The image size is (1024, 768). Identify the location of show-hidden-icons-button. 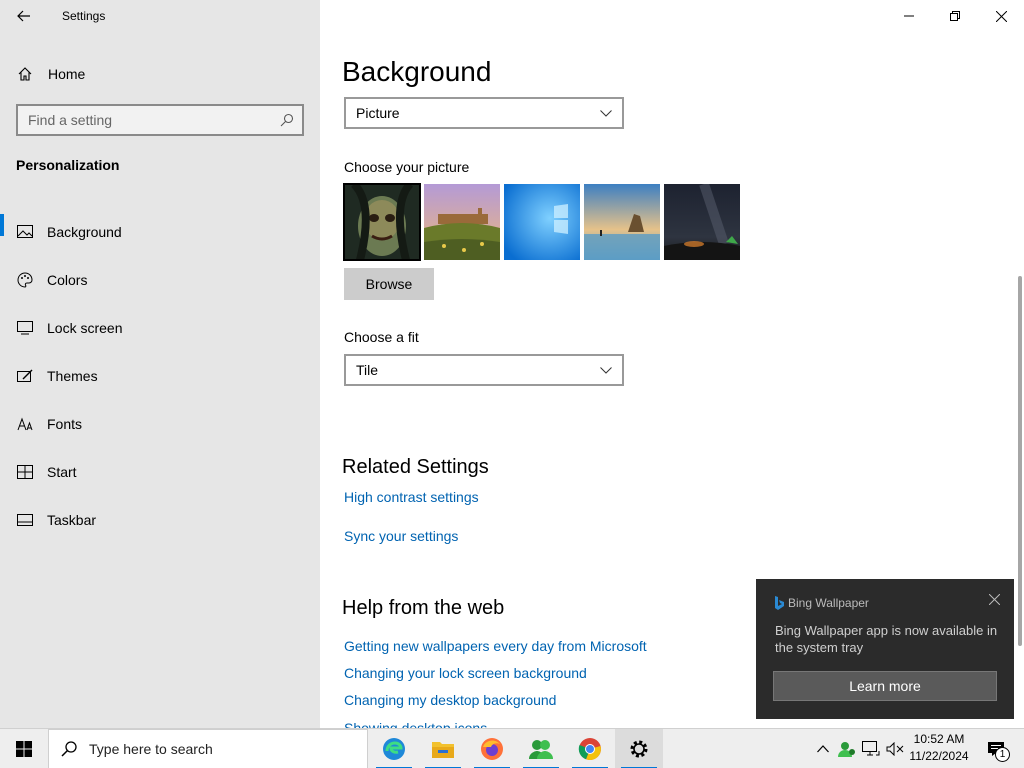
(823, 748).